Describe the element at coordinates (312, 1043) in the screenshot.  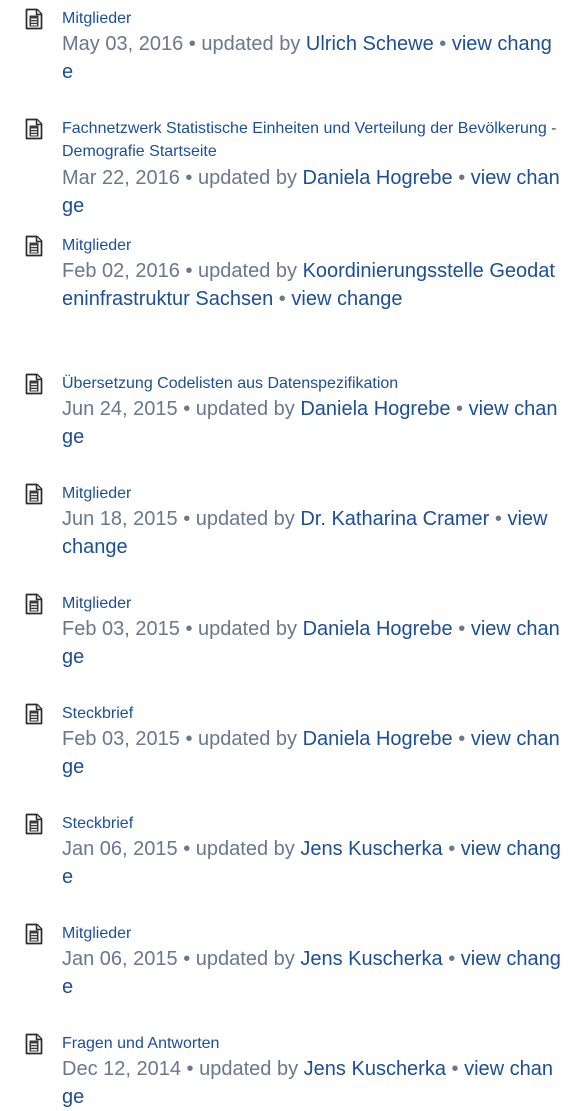
I see `page-title-link: Fragen und Antworten` at that location.